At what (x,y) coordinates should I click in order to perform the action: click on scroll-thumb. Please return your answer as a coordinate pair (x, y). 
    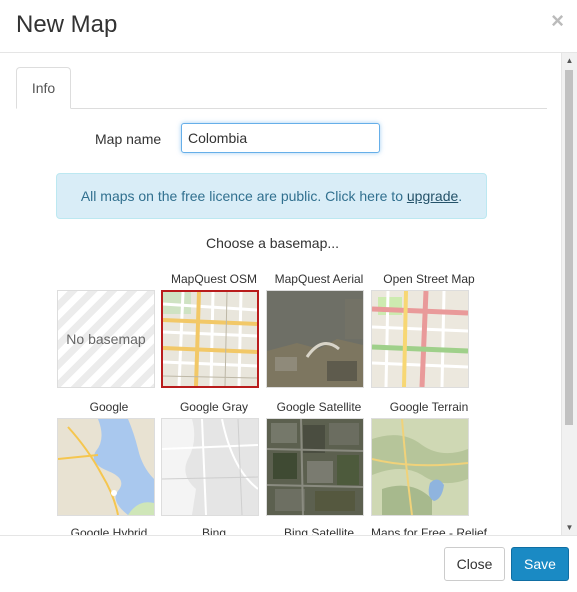
    Looking at the image, I should click on (569, 247).